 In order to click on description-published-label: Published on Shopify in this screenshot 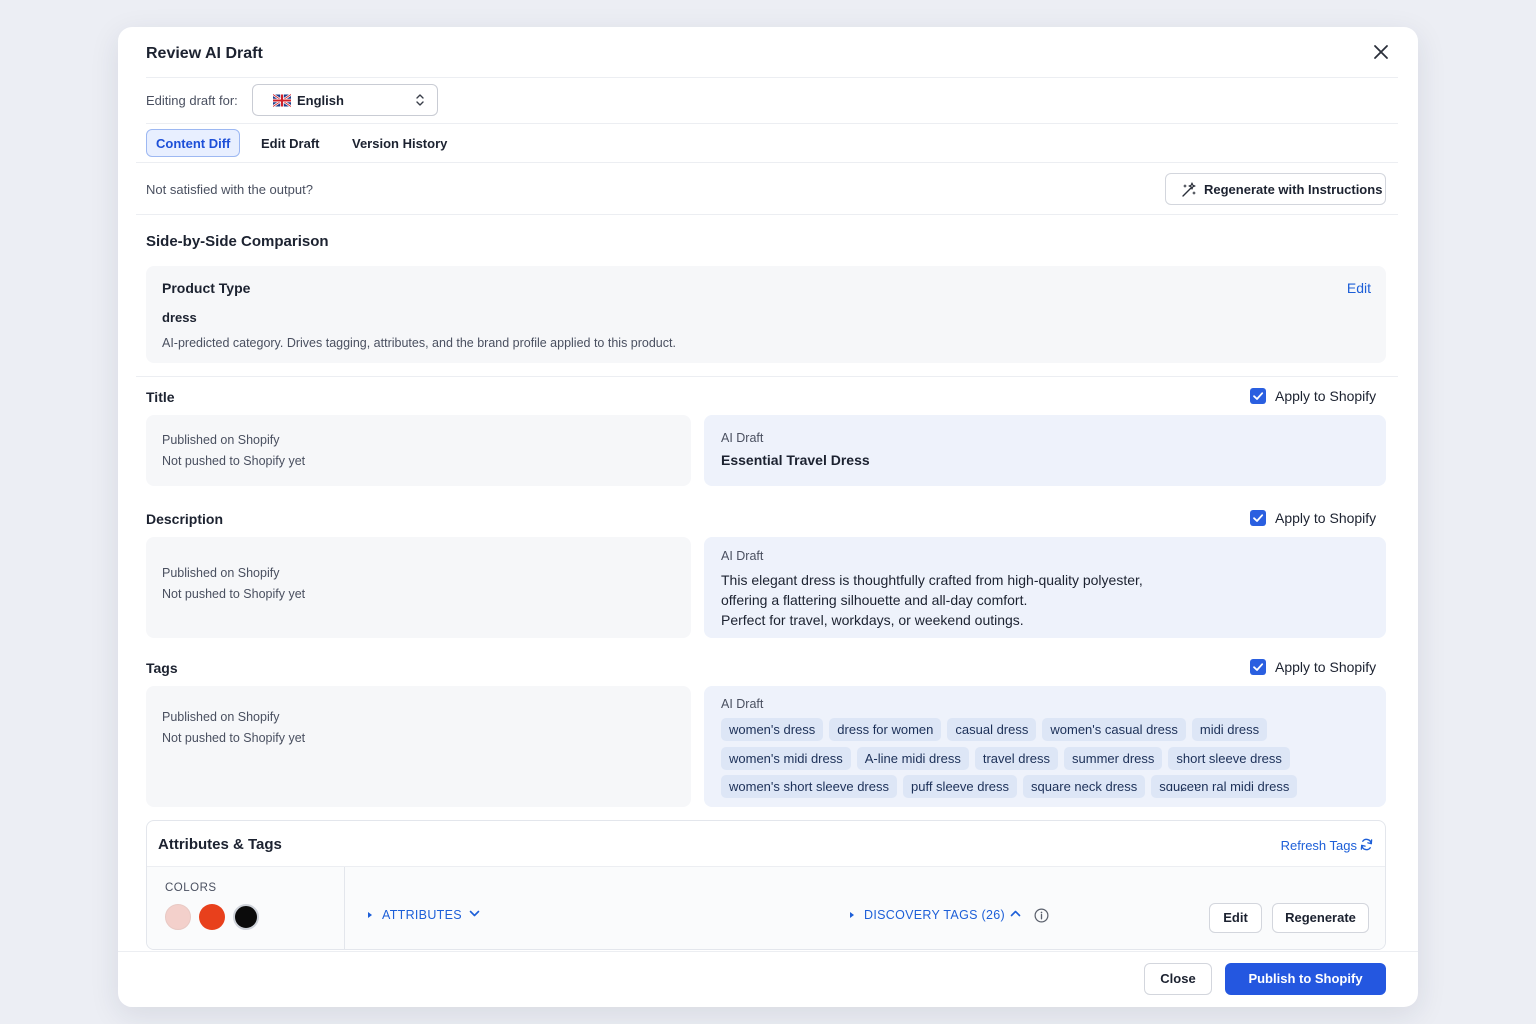, I will do `click(221, 573)`.